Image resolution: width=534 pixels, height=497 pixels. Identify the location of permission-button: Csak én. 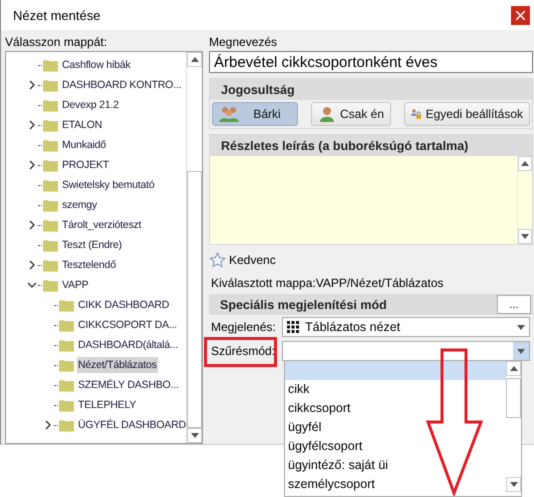
(351, 114).